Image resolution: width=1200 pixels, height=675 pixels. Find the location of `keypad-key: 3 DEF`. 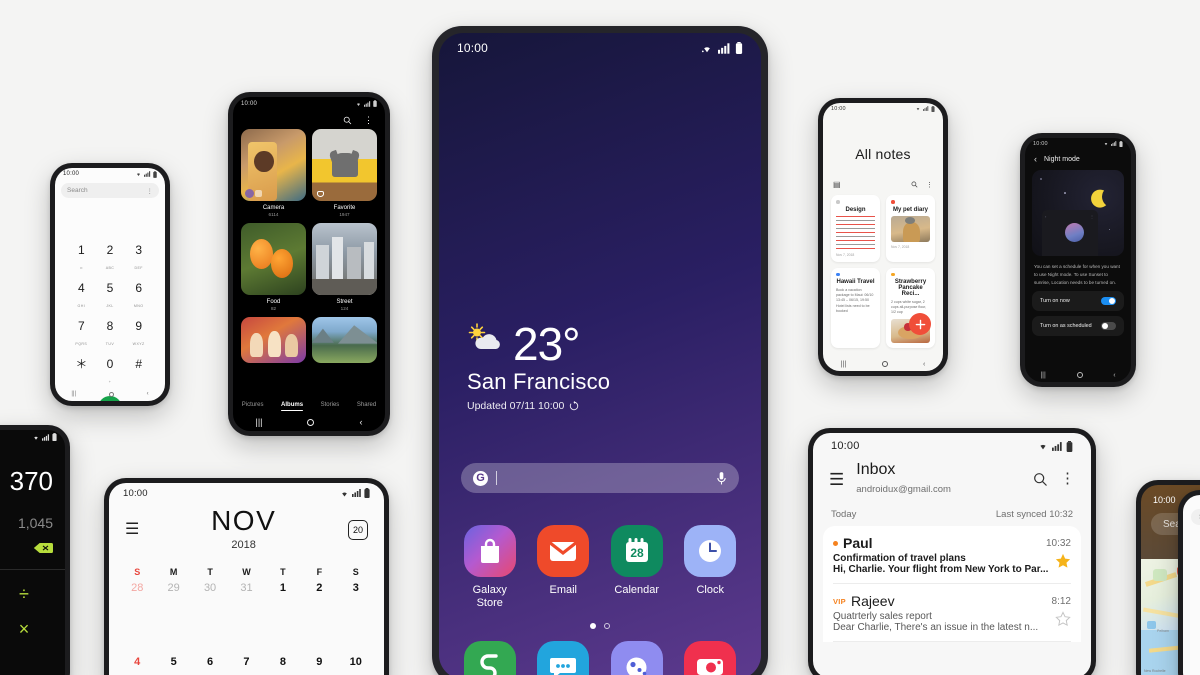

keypad-key: 3 DEF is located at coordinates (138, 259).